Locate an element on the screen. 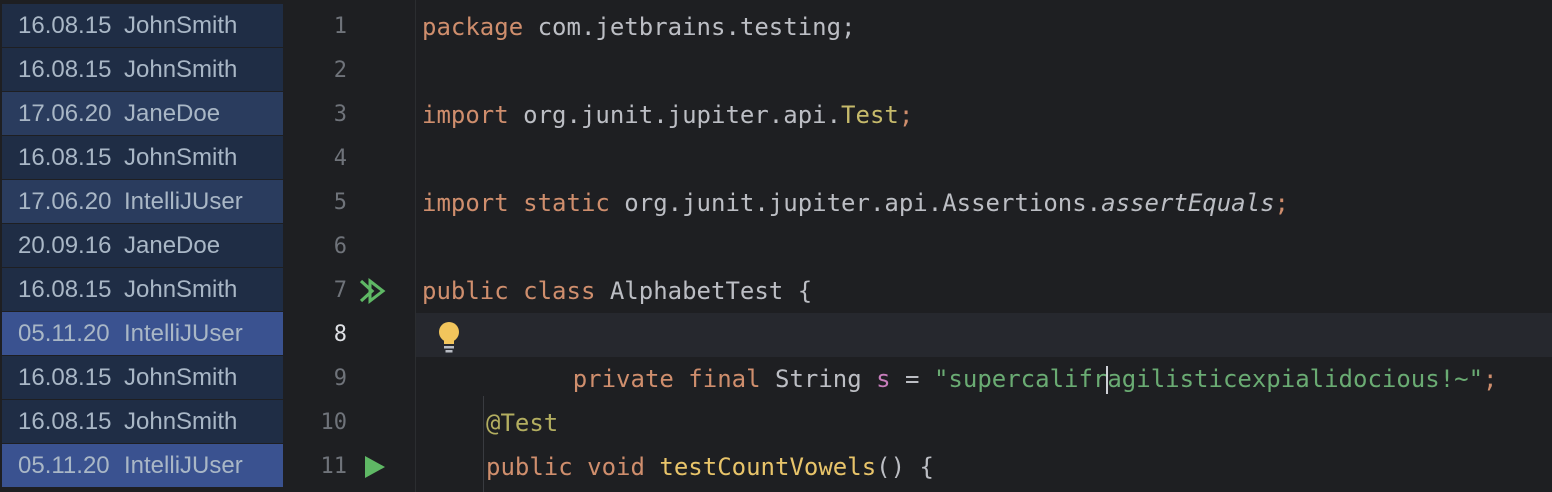  line-number: 8 is located at coordinates (340, 334).